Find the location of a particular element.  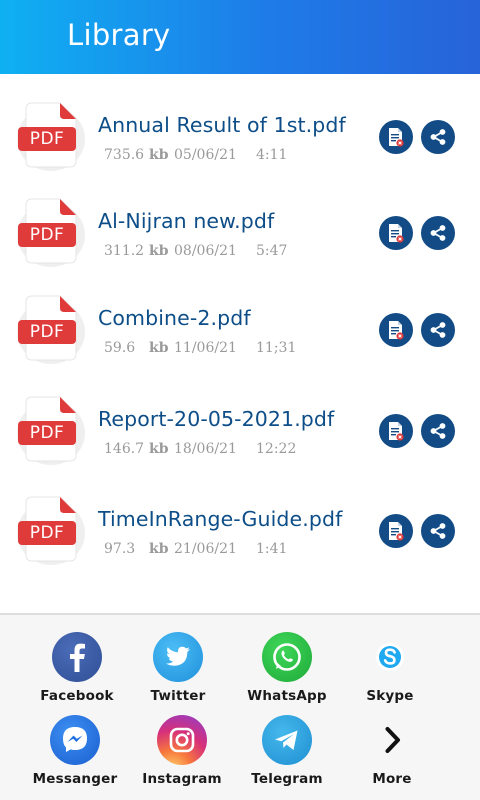

share-app-label: Instagram is located at coordinates (182, 779).